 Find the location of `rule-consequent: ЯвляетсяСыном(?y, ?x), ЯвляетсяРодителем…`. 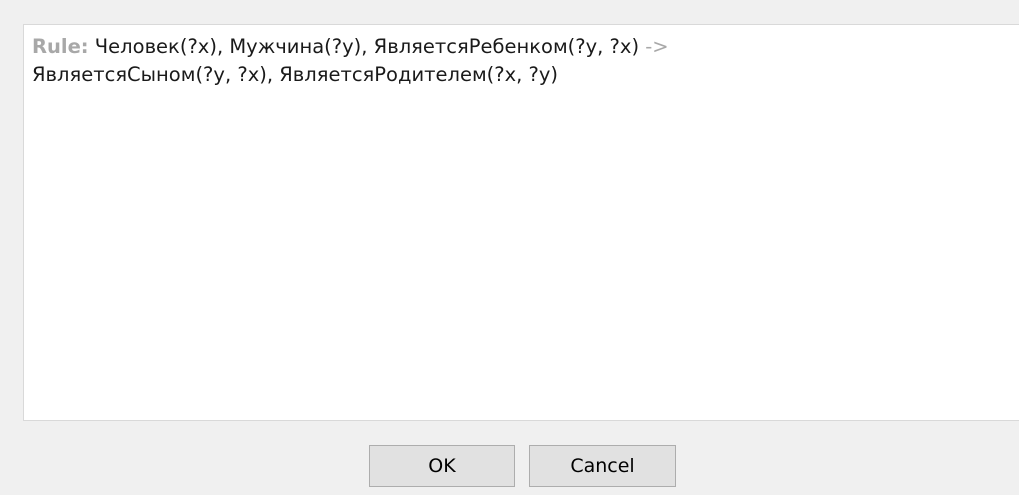

rule-consequent: ЯвляетсяСыном(?y, ?x), ЯвляетсяРодителем… is located at coordinates (295, 74).